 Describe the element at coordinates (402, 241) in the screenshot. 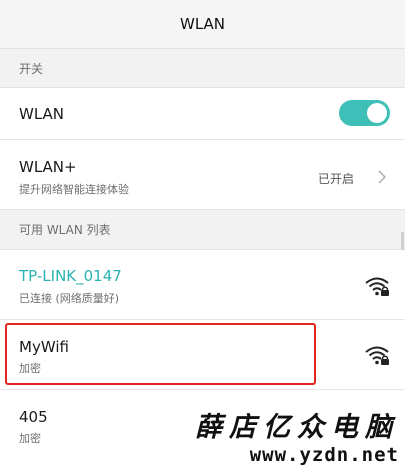

I see `scrollbar` at that location.